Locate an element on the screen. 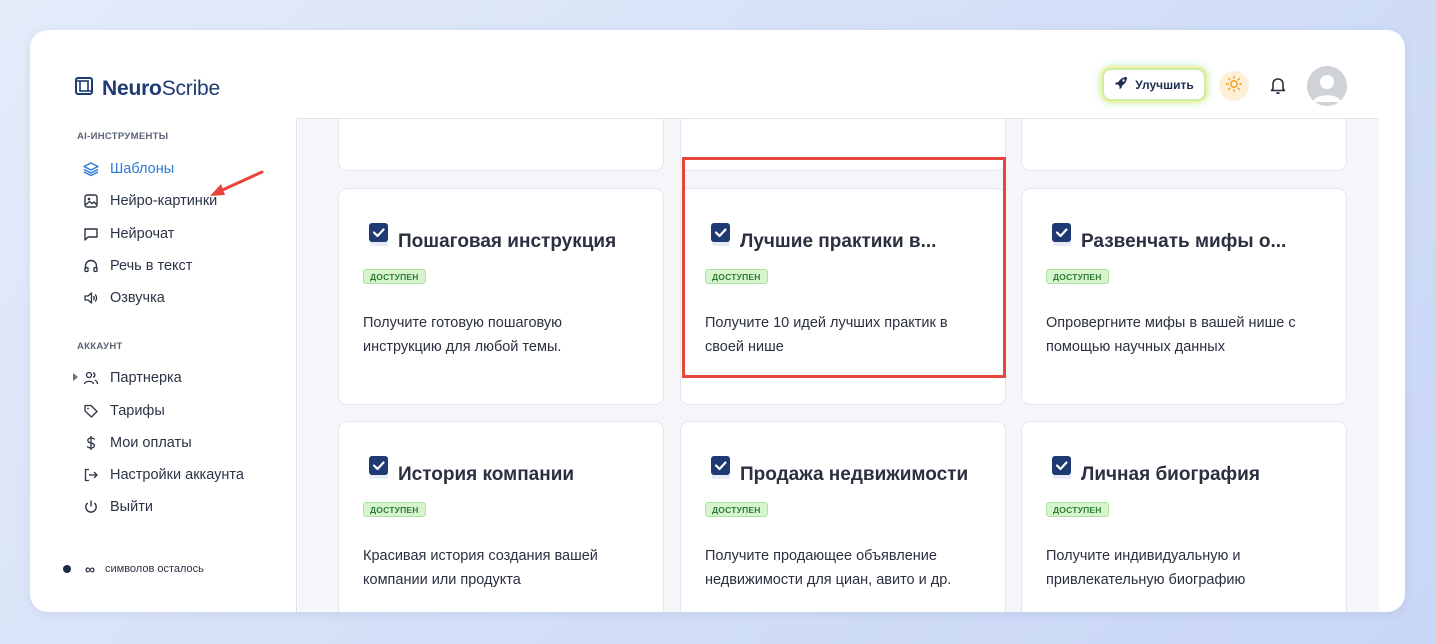 This screenshot has height=644, width=1436. logo: NeuroScribe is located at coordinates (147, 88).